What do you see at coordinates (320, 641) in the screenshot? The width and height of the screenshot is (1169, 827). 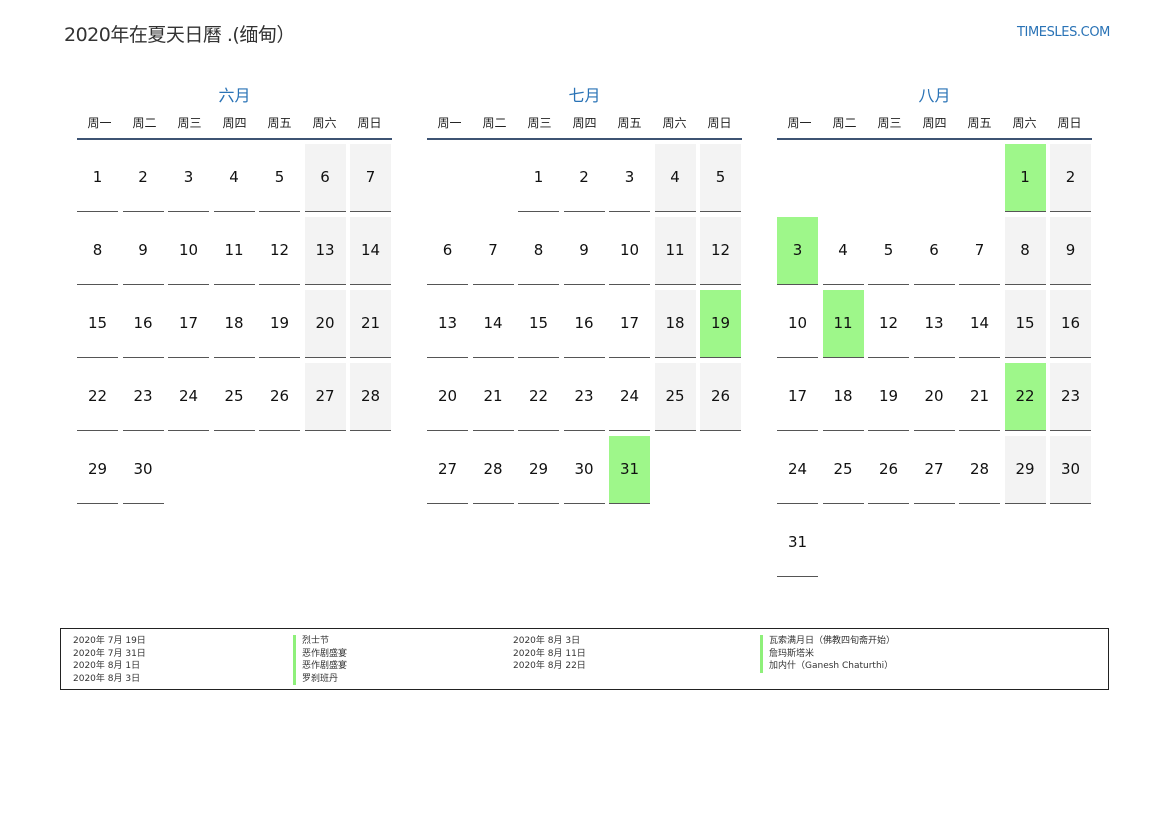 I see `legend-holiday-name: 烈士节` at bounding box center [320, 641].